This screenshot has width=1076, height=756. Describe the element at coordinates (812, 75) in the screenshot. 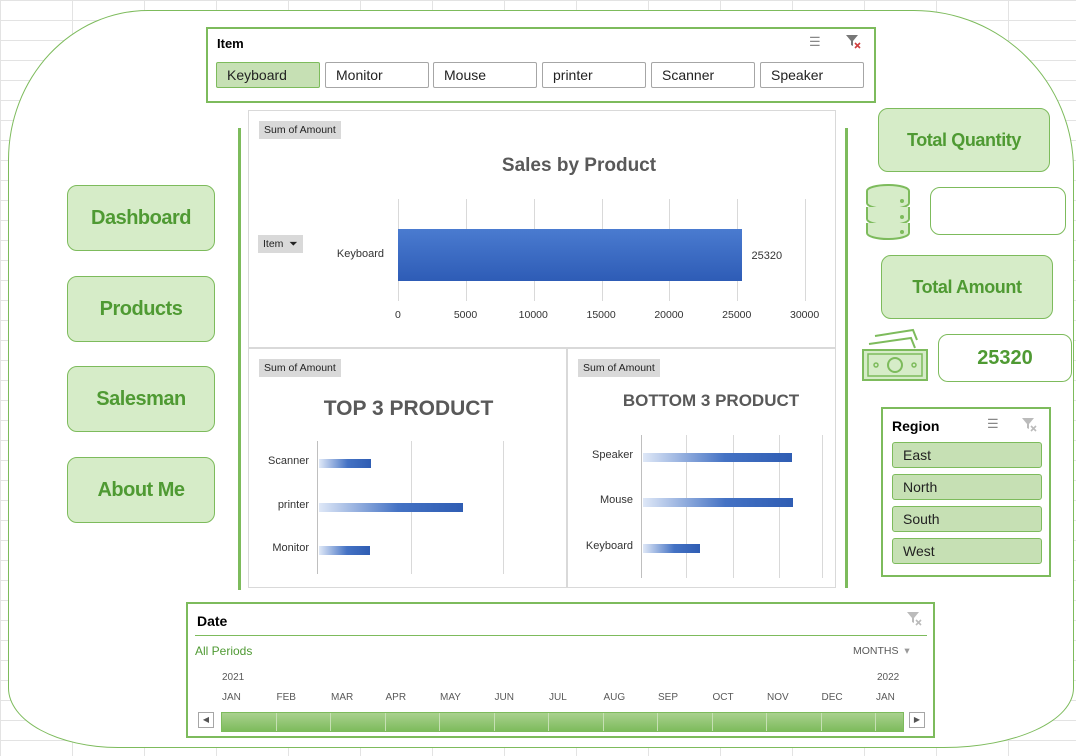

I see `item-chip-speaker: Speaker` at that location.